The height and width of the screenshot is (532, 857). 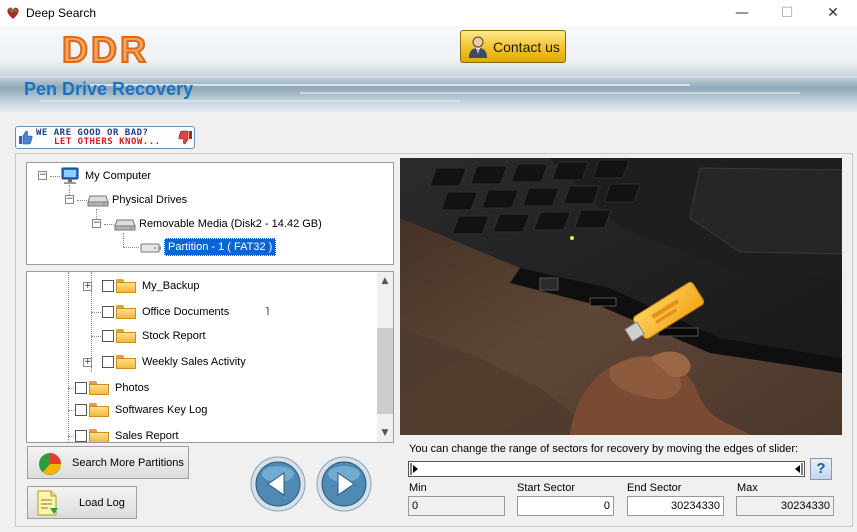 What do you see at coordinates (546, 488) in the screenshot?
I see `start-sector-label: Start Sector` at bounding box center [546, 488].